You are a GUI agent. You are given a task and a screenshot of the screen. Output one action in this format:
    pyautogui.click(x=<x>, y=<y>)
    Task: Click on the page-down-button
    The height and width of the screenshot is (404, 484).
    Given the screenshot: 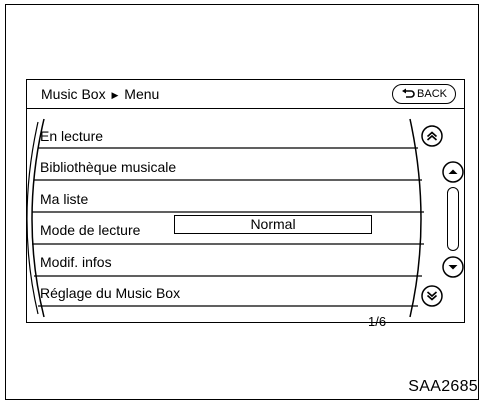 What is the action you would take?
    pyautogui.click(x=432, y=296)
    